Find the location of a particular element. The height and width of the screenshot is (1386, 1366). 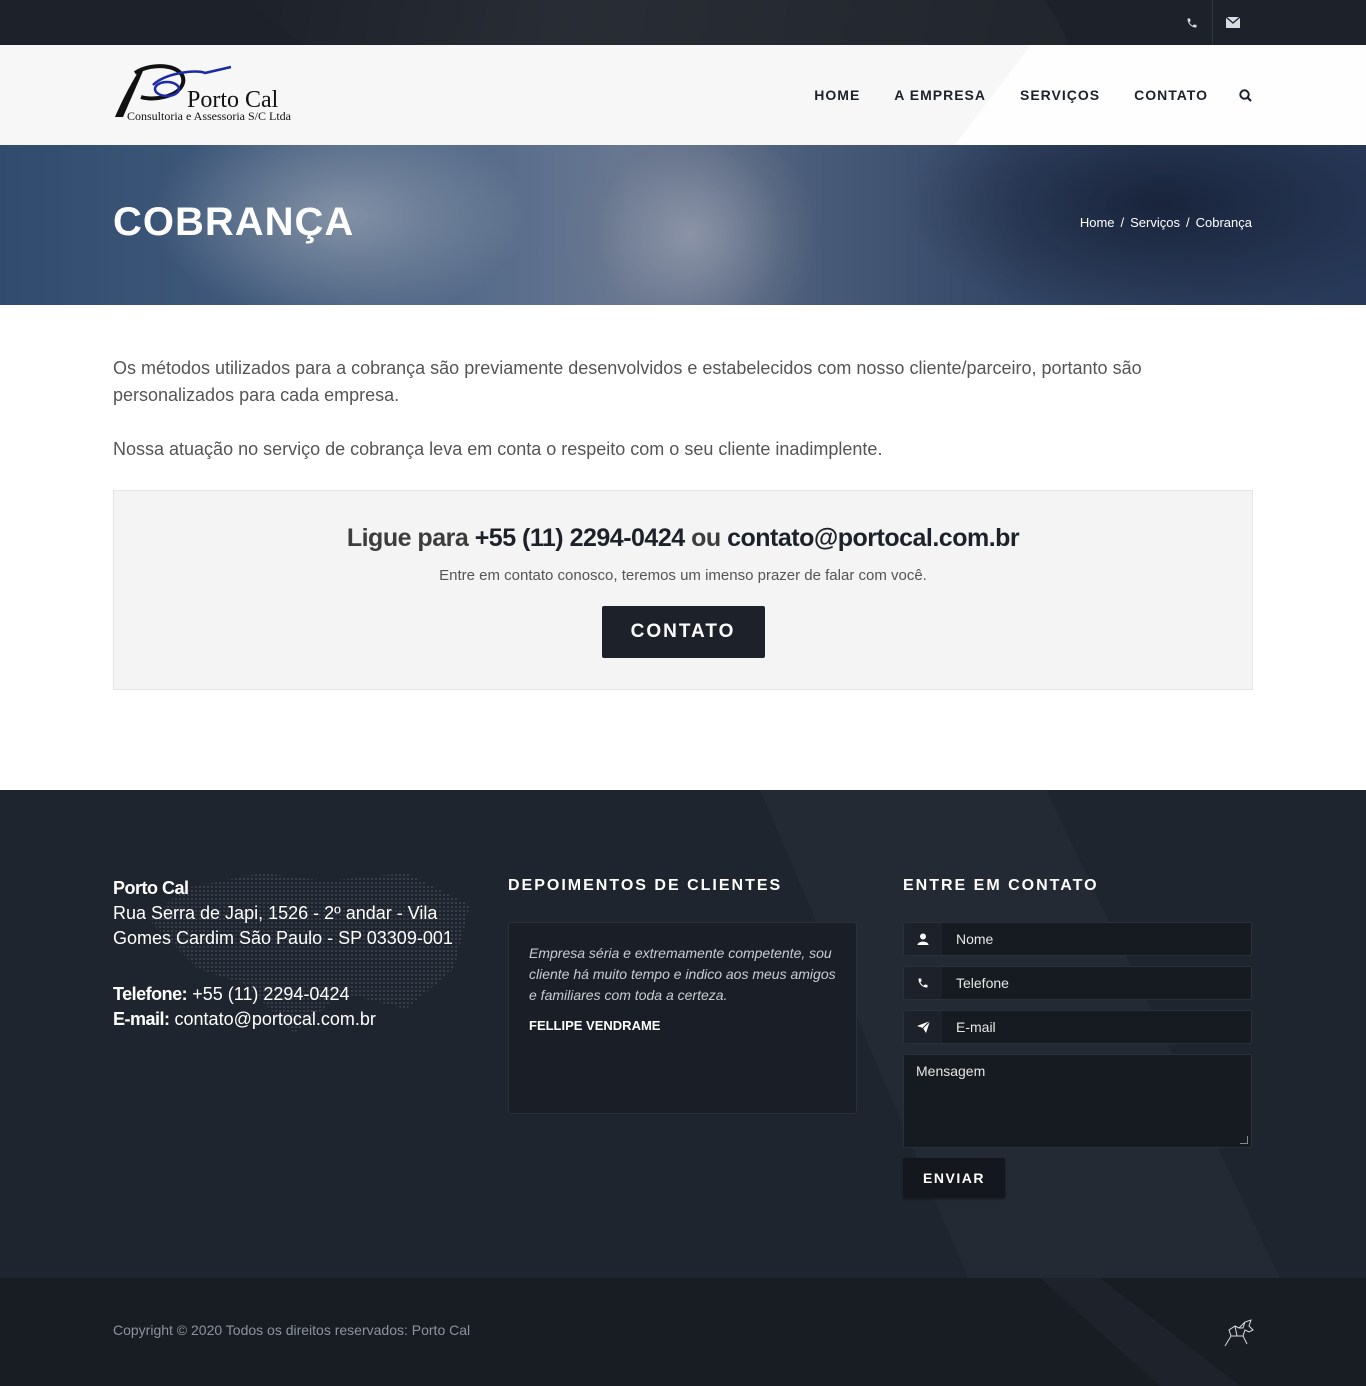

page-title: COBRANÇA is located at coordinates (234, 222).